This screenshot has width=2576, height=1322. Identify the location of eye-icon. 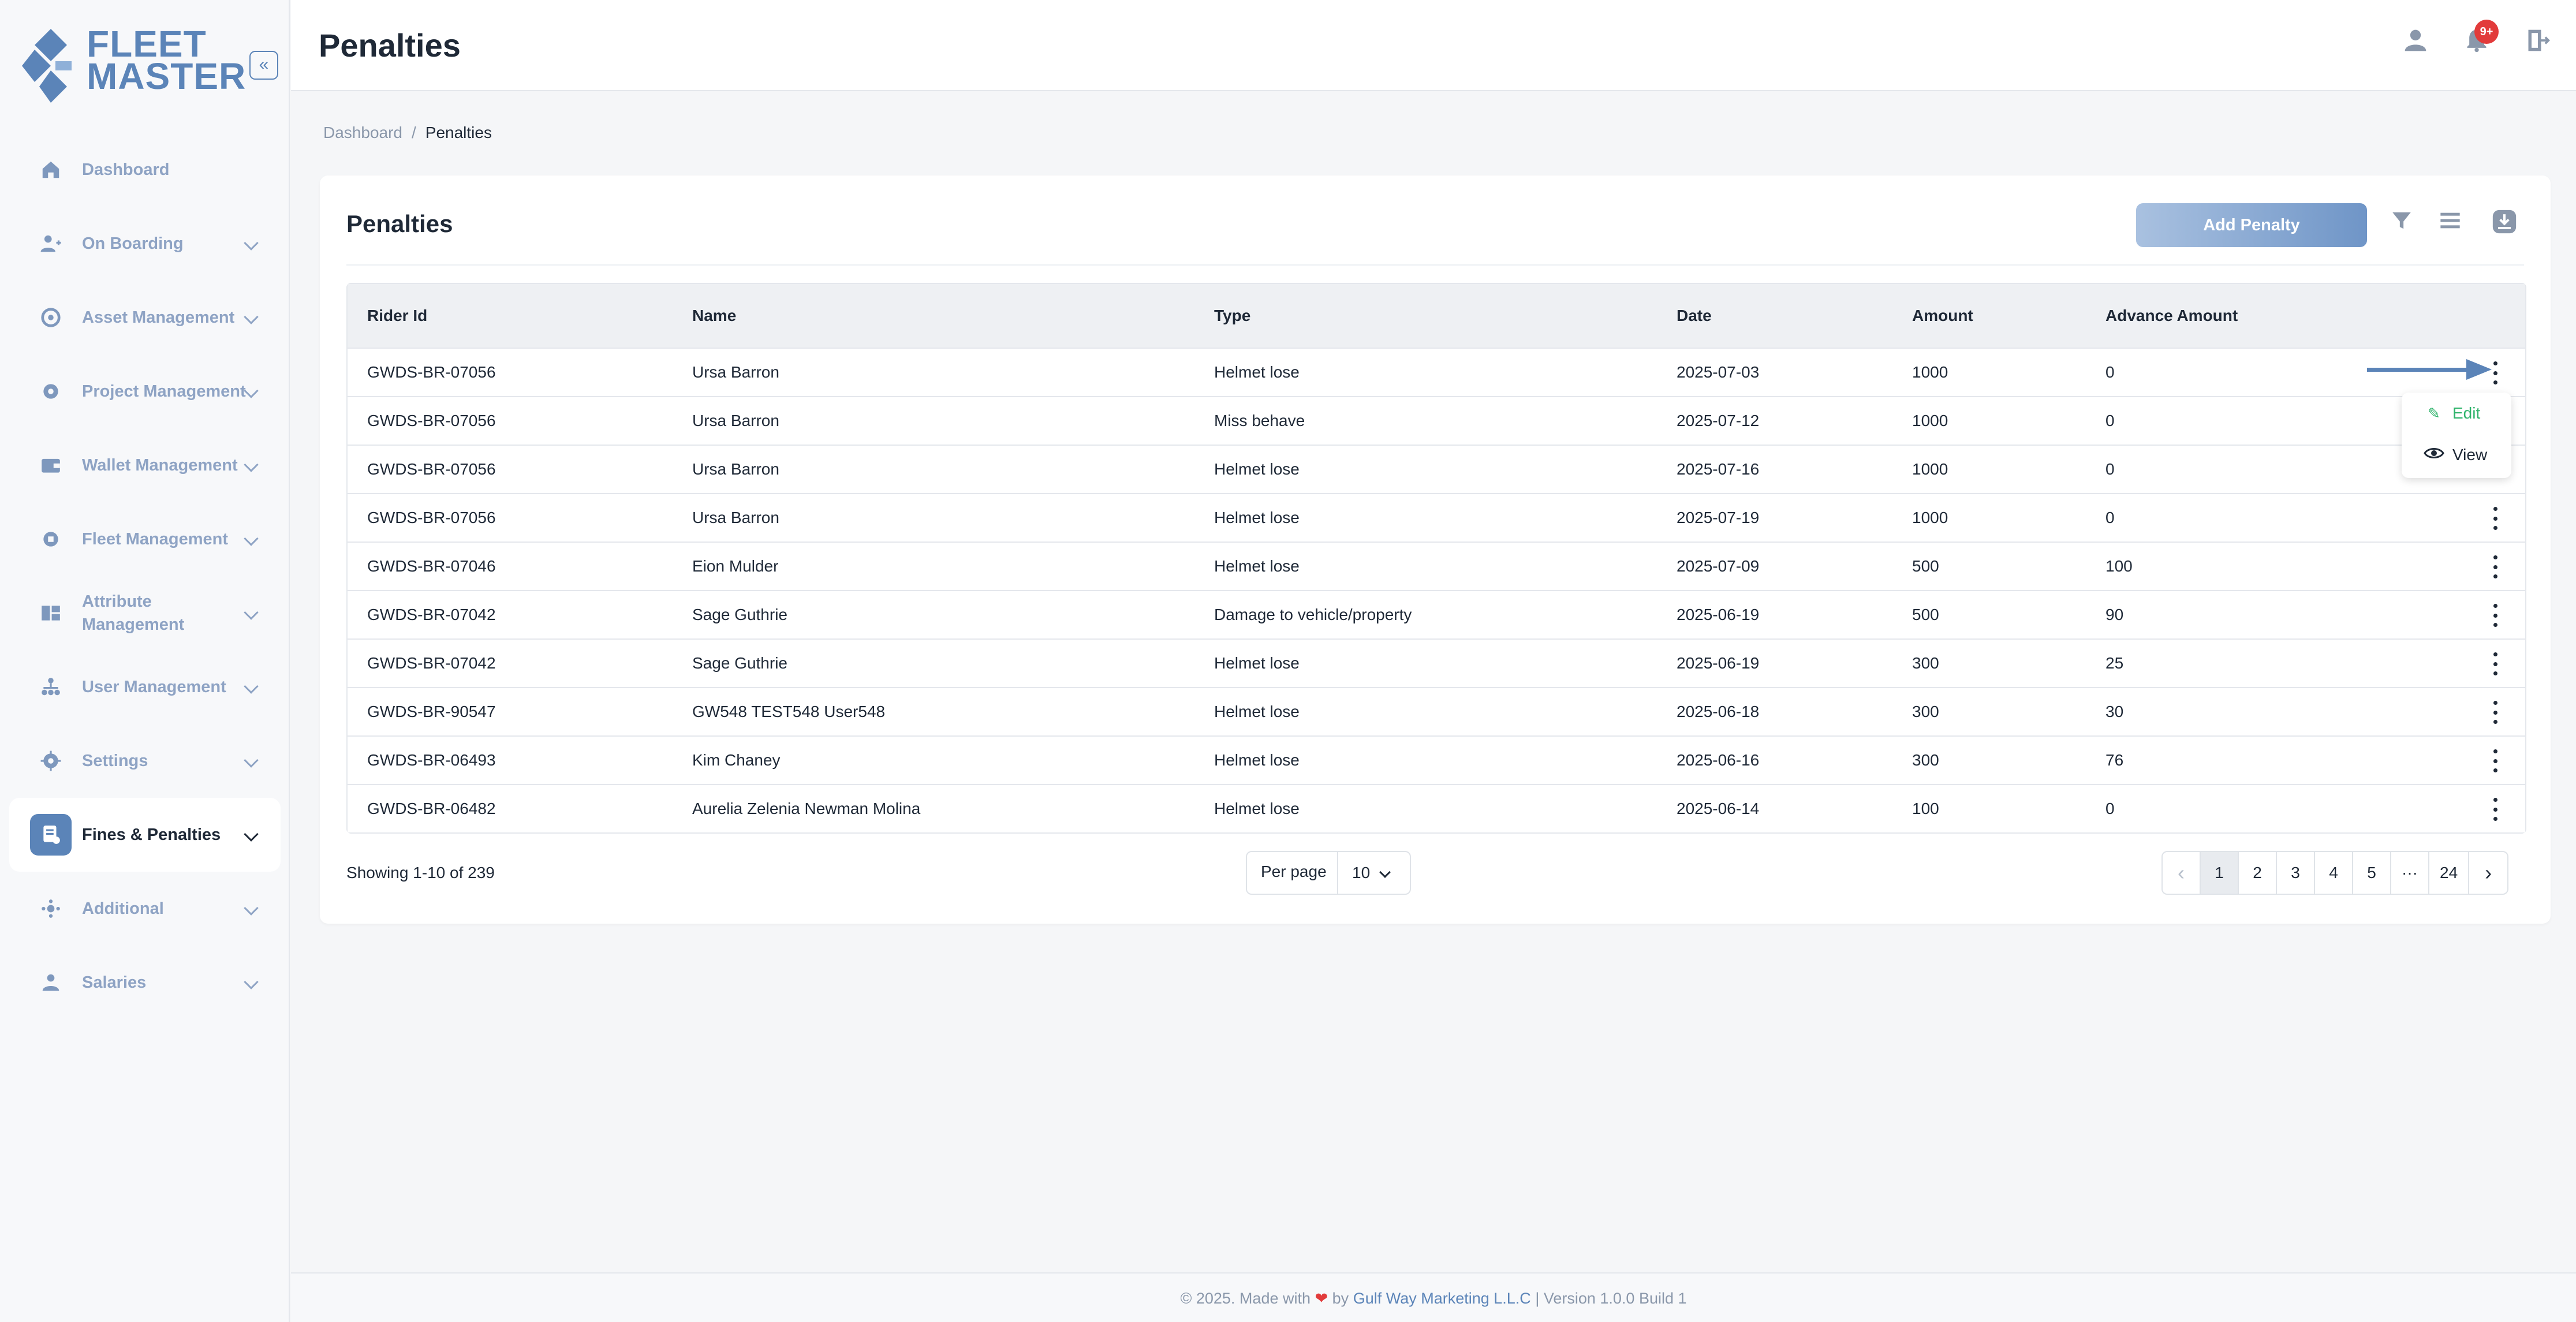
(2434, 455).